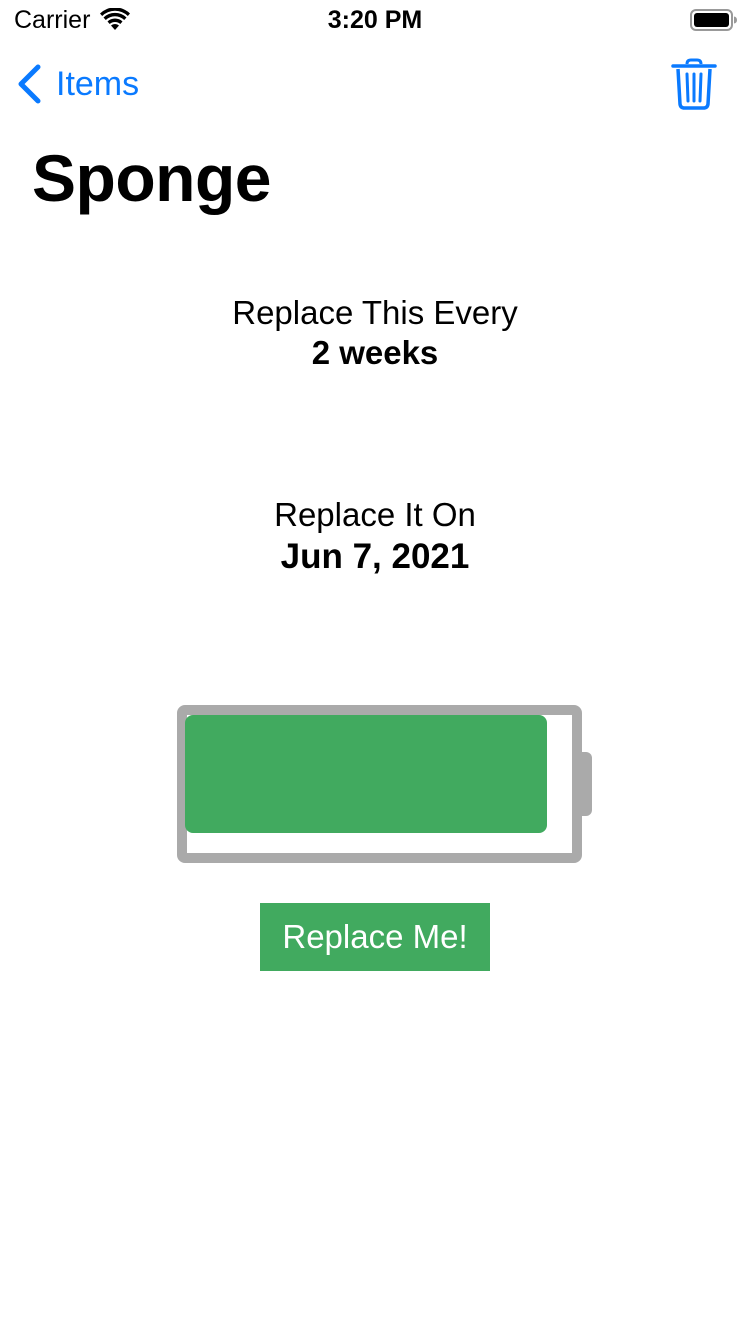 This screenshot has height=1334, width=750. I want to click on replace-date-value: Jun 7, 2021, so click(375, 556).